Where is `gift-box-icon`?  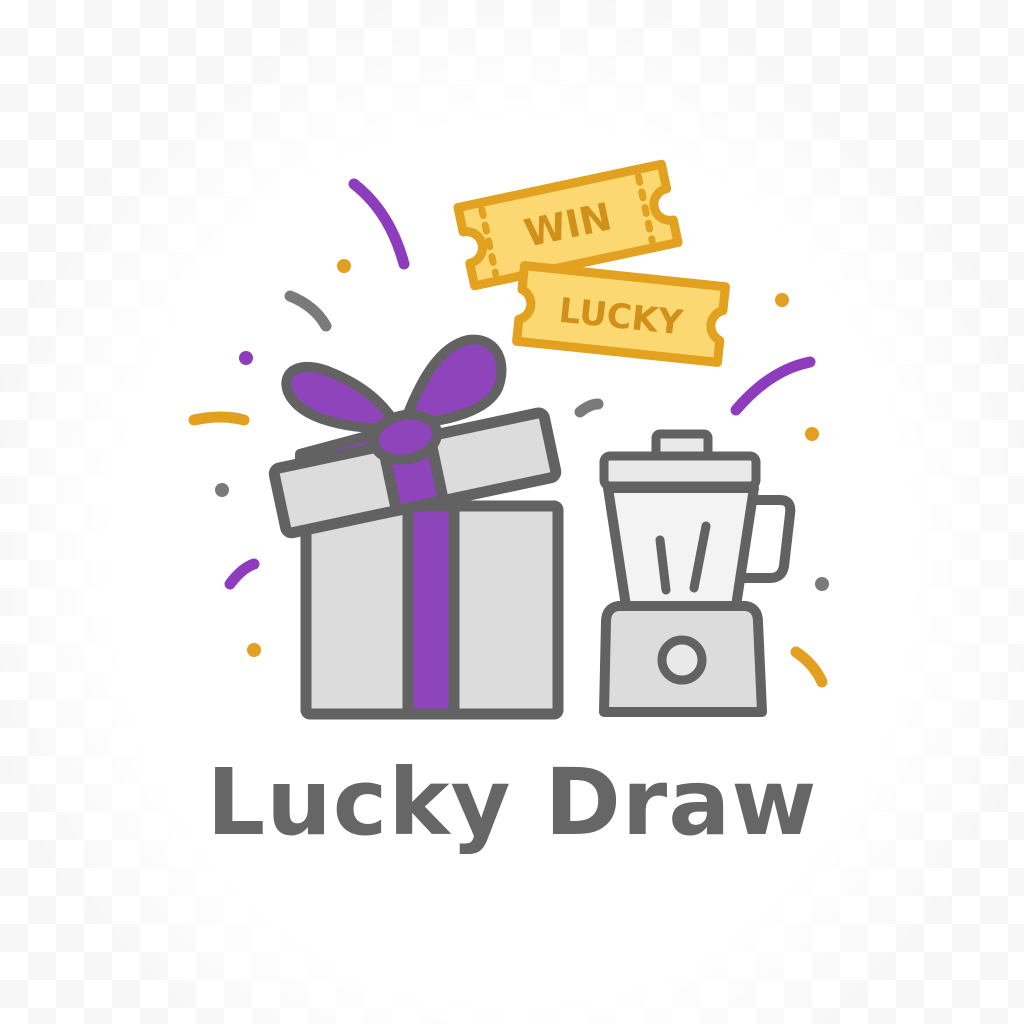
gift-box-icon is located at coordinates (416, 527).